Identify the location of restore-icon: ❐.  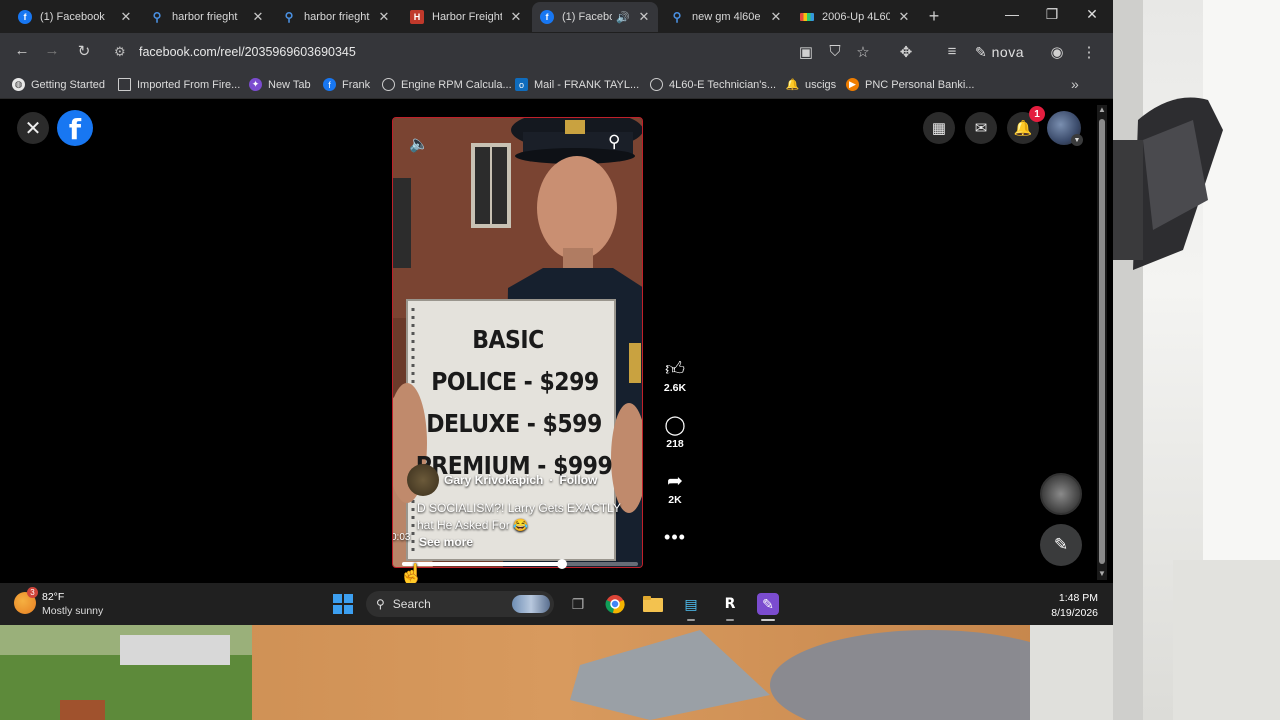
(1052, 14).